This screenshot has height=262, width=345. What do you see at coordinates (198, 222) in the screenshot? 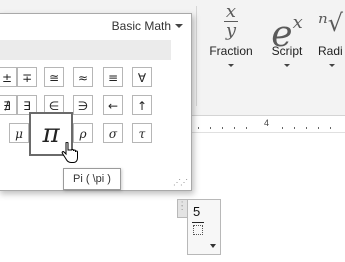
I see `fraction-bar` at bounding box center [198, 222].